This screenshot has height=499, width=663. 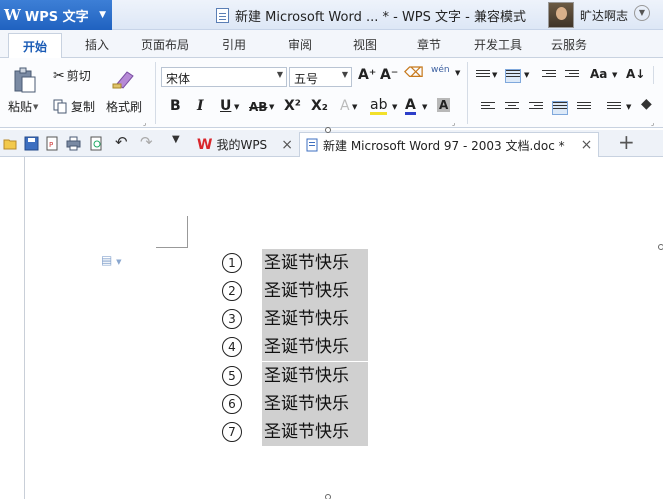 I want to click on italic-button: I, so click(x=200, y=106).